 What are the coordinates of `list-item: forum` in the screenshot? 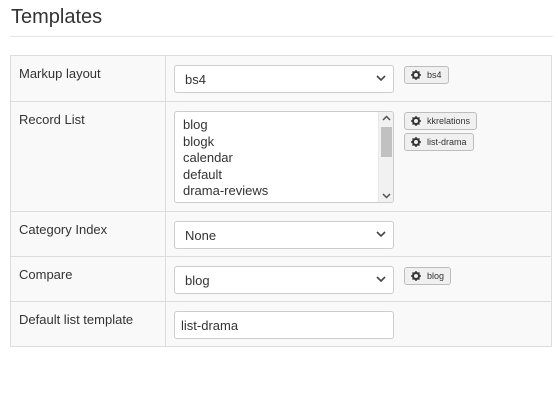 It's located at (284, 201).